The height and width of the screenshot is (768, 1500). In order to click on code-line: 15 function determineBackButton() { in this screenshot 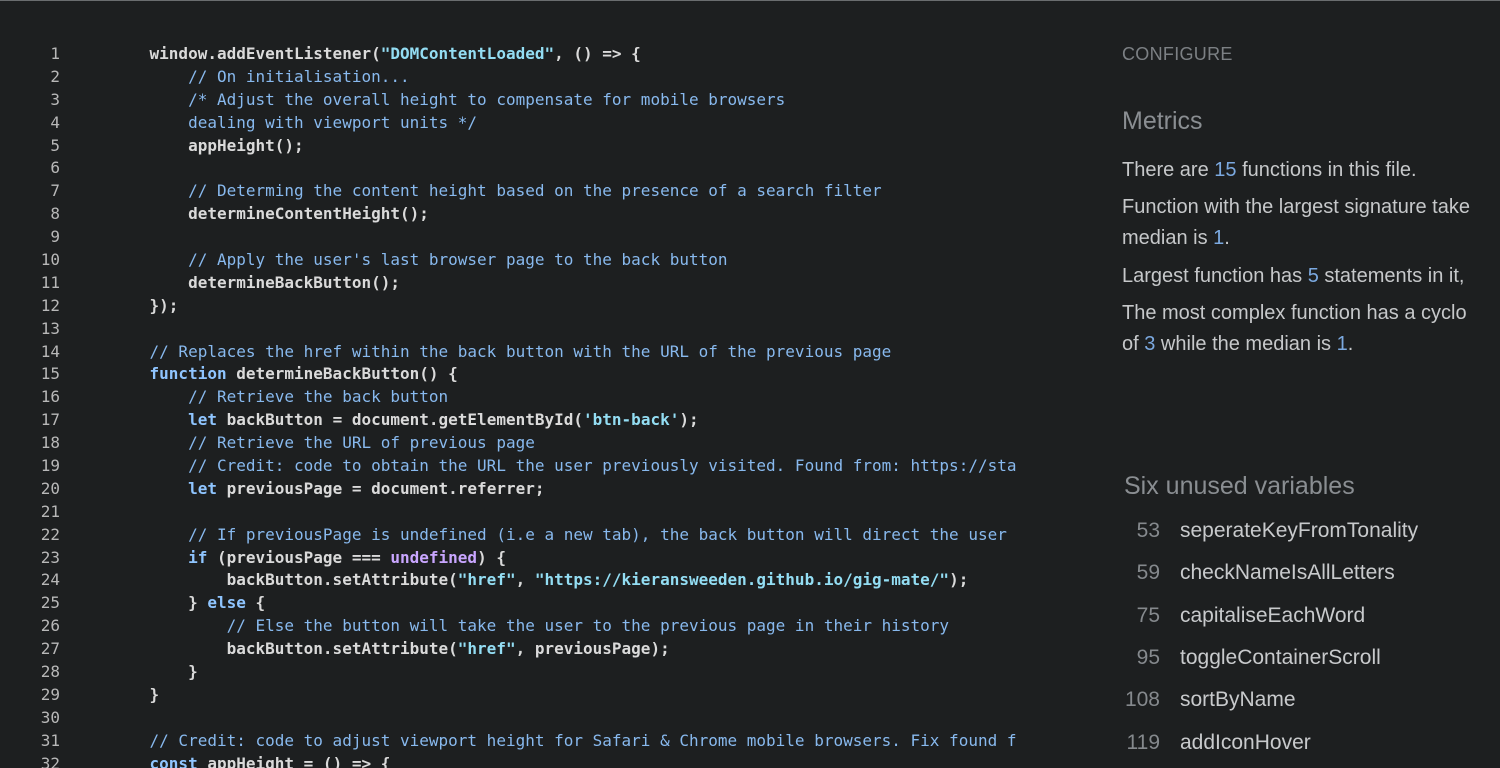, I will do `click(545, 374)`.